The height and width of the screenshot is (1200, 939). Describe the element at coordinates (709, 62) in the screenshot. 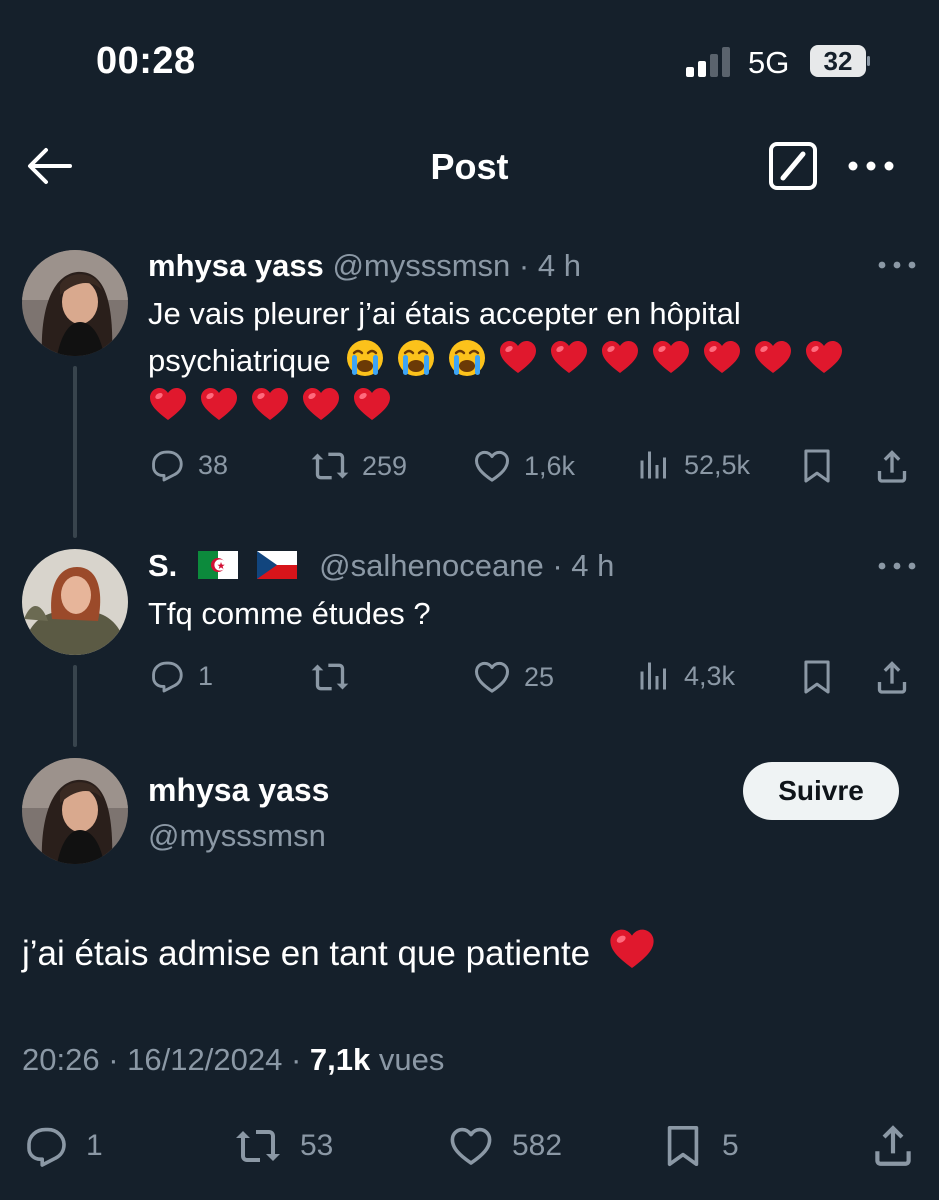

I see `signal-strength-icon` at that location.